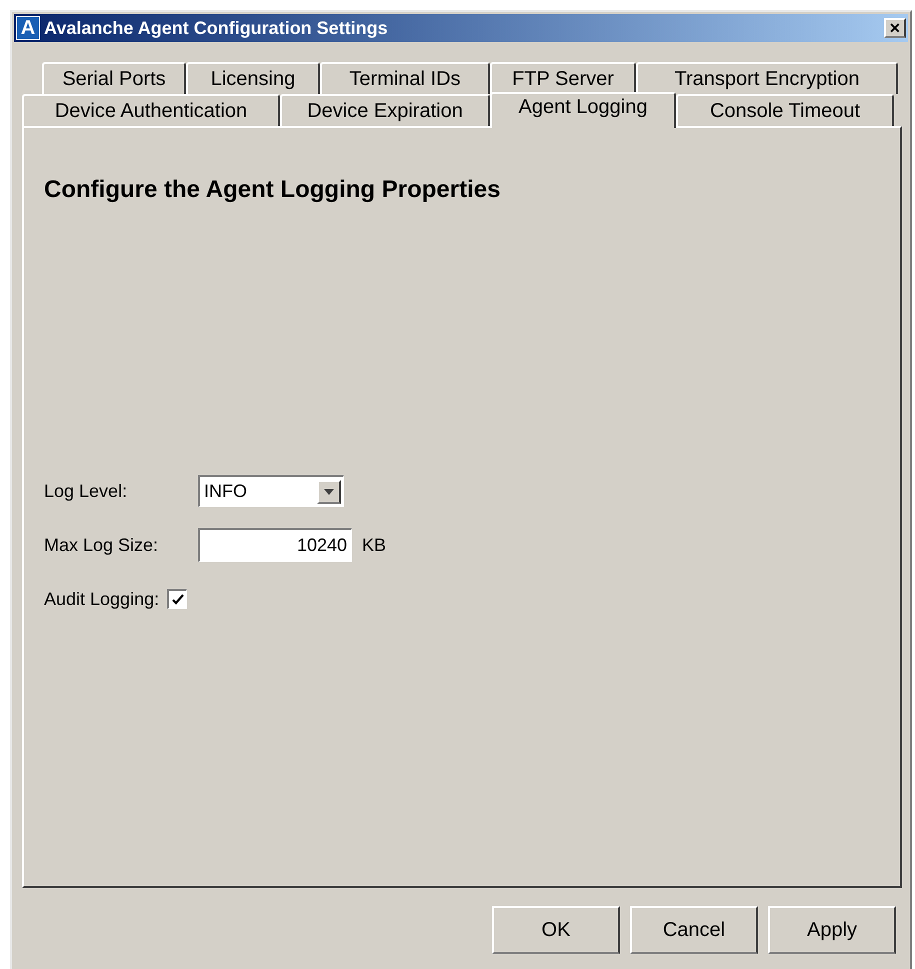 This screenshot has width=915, height=969. Describe the element at coordinates (114, 78) in the screenshot. I see `tab: Serial Ports` at that location.